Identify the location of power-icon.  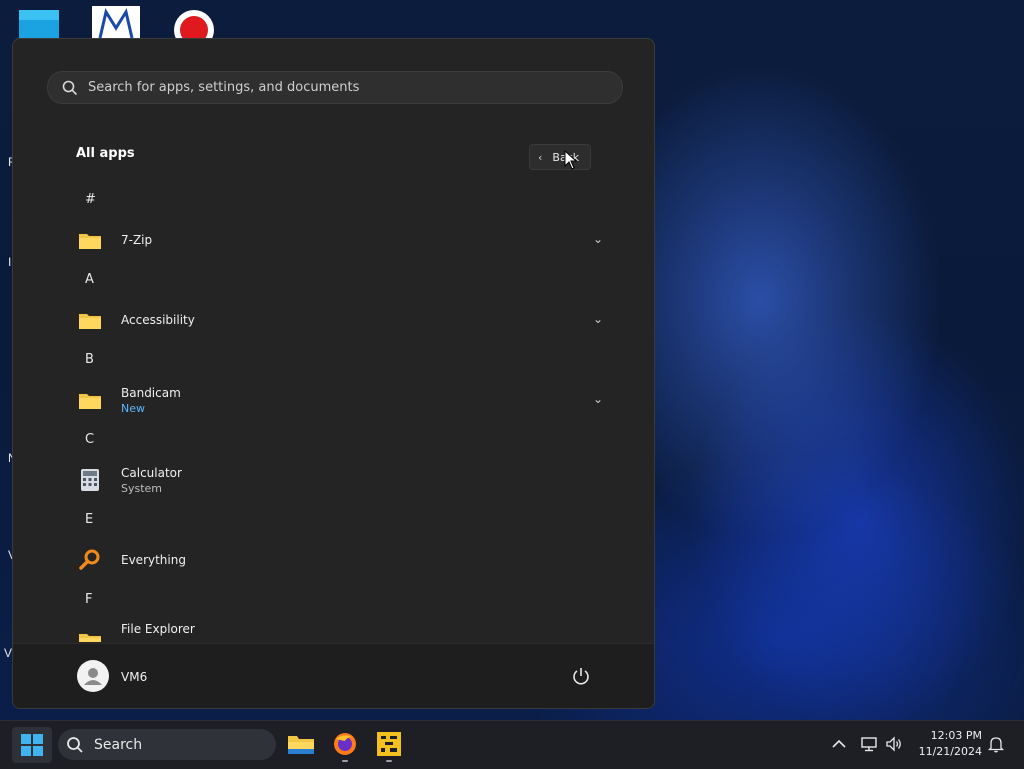
(581, 676).